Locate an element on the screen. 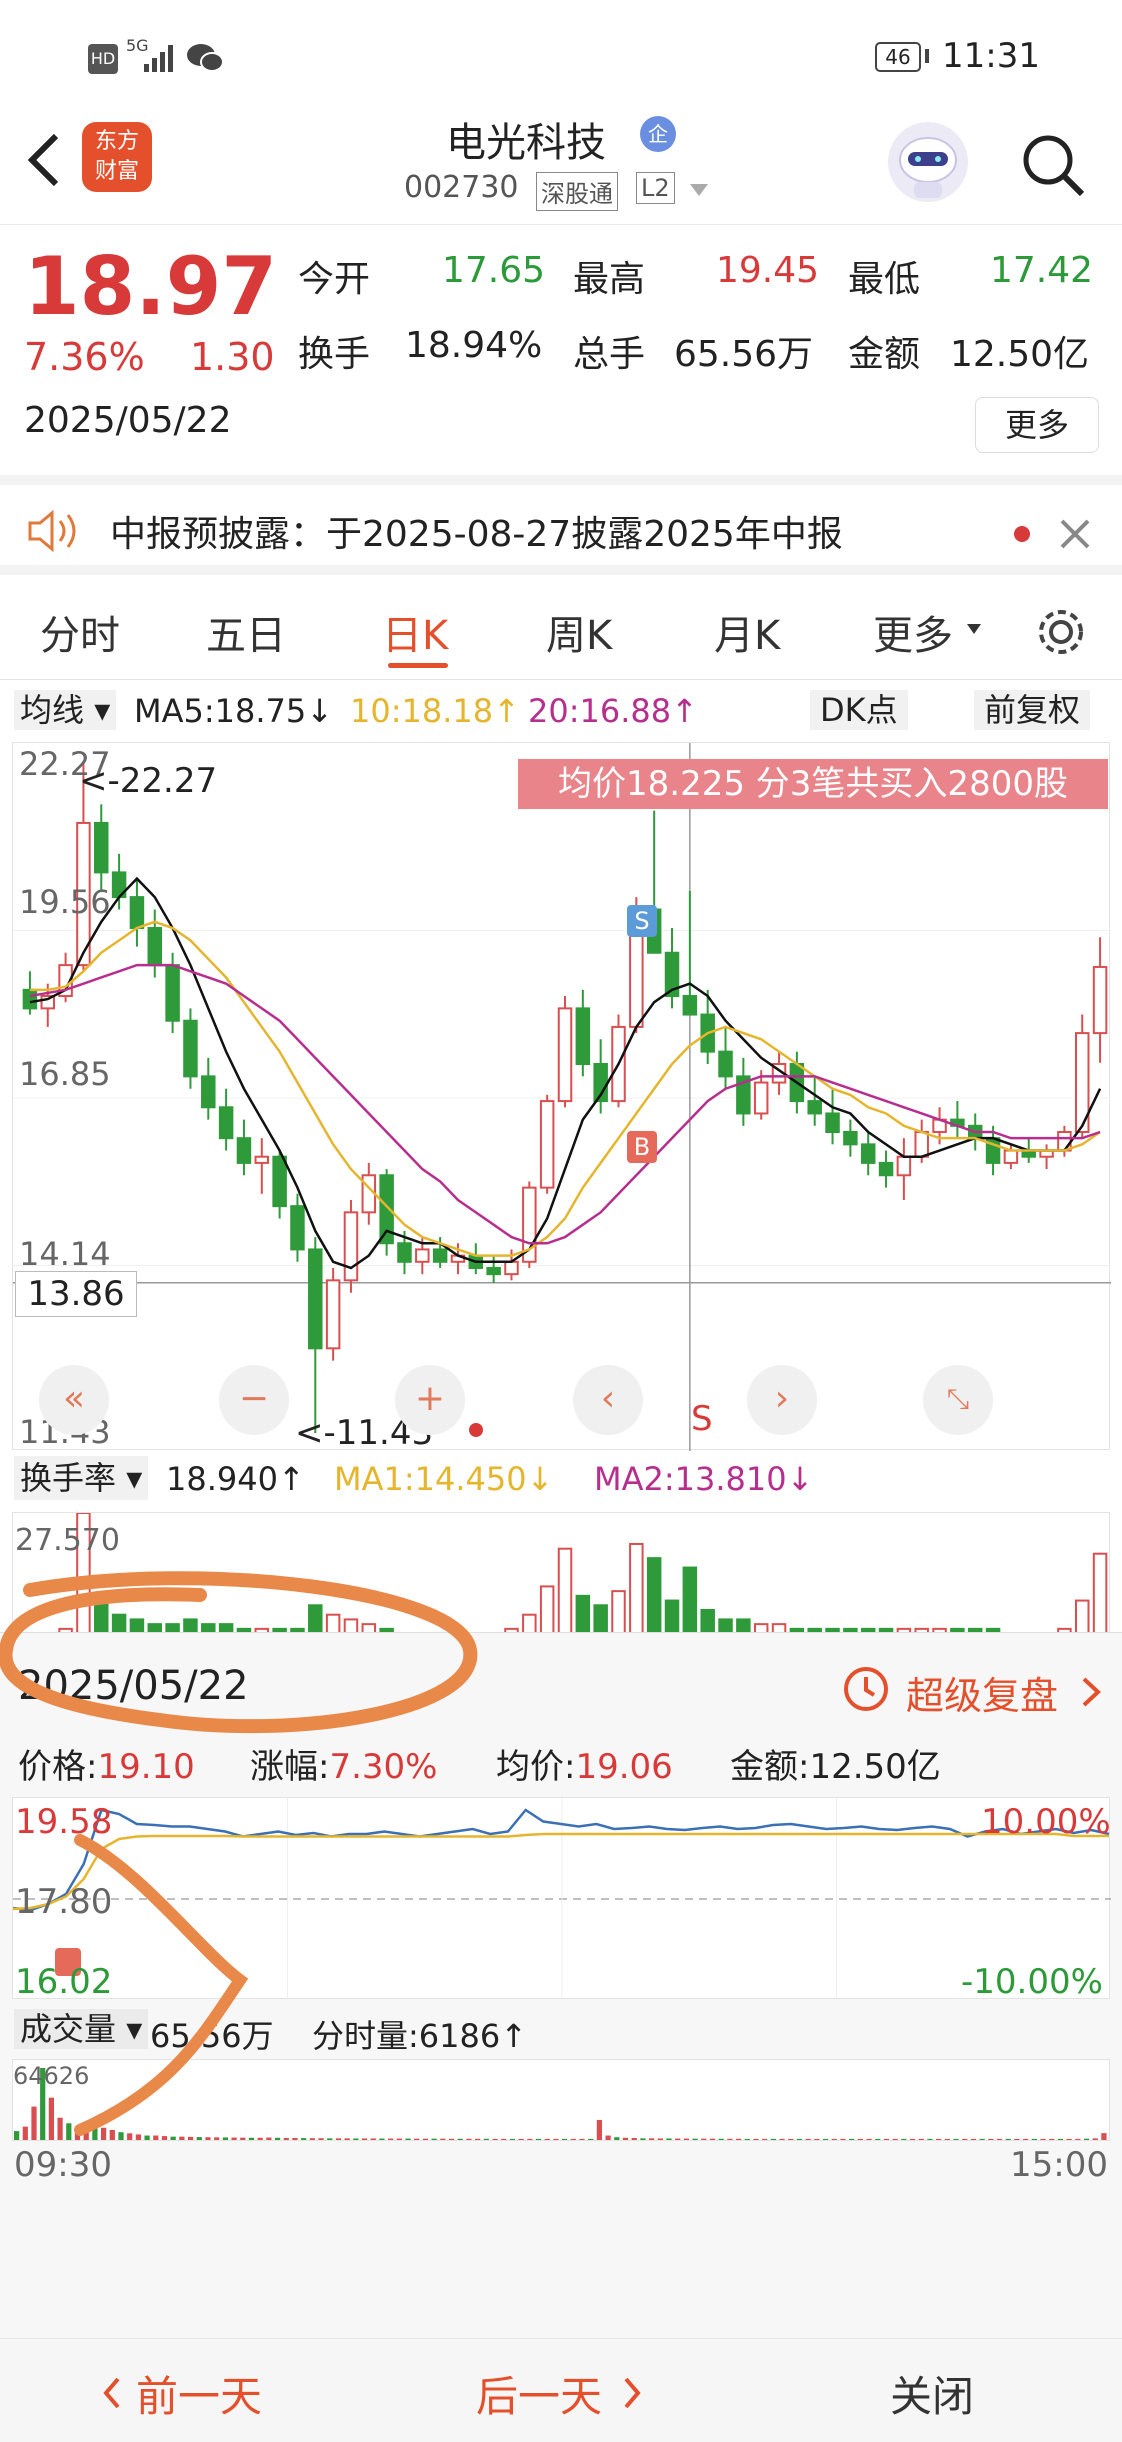 This screenshot has height=2442, width=1122. stock-name: 电光科技 is located at coordinates (526, 143).